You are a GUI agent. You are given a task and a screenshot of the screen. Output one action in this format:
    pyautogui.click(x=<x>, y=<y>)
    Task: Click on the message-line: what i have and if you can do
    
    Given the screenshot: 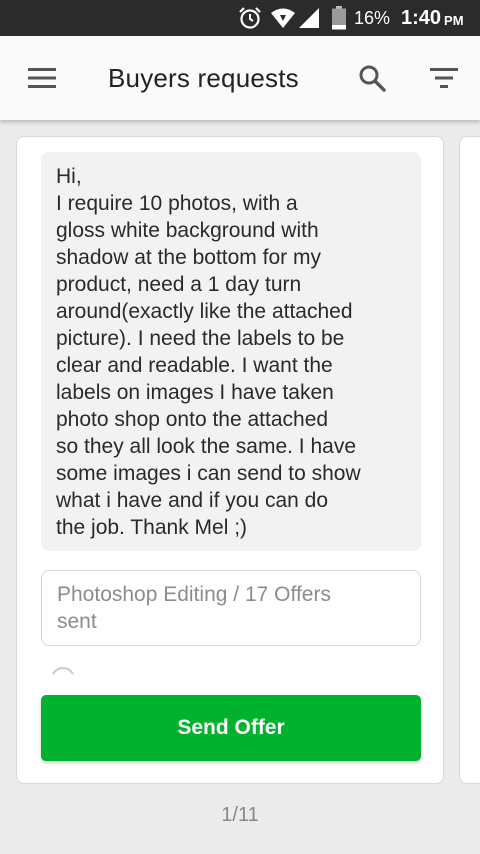 What is the action you would take?
    pyautogui.click(x=192, y=500)
    